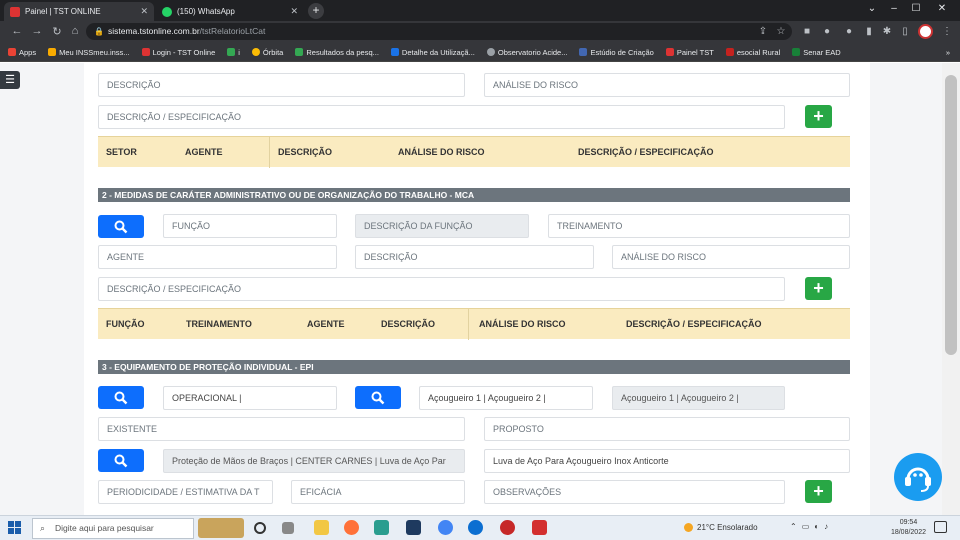 The width and height of the screenshot is (960, 540). Describe the element at coordinates (185, 492) in the screenshot. I see `periodicidade-field: PERIODICIDADE / ESTIMATIVA DA T` at that location.